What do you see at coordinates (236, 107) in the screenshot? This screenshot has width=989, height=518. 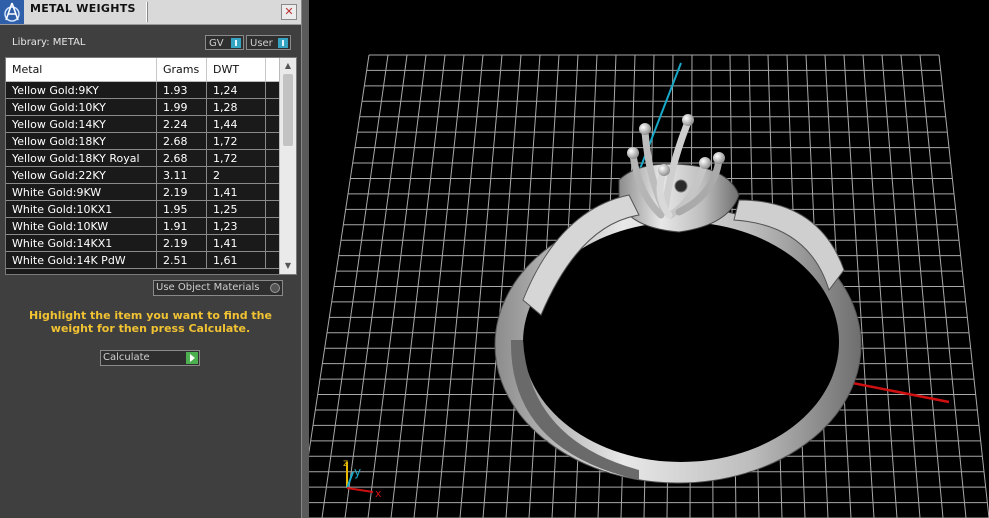 I see `cell-dwt: 1,28` at bounding box center [236, 107].